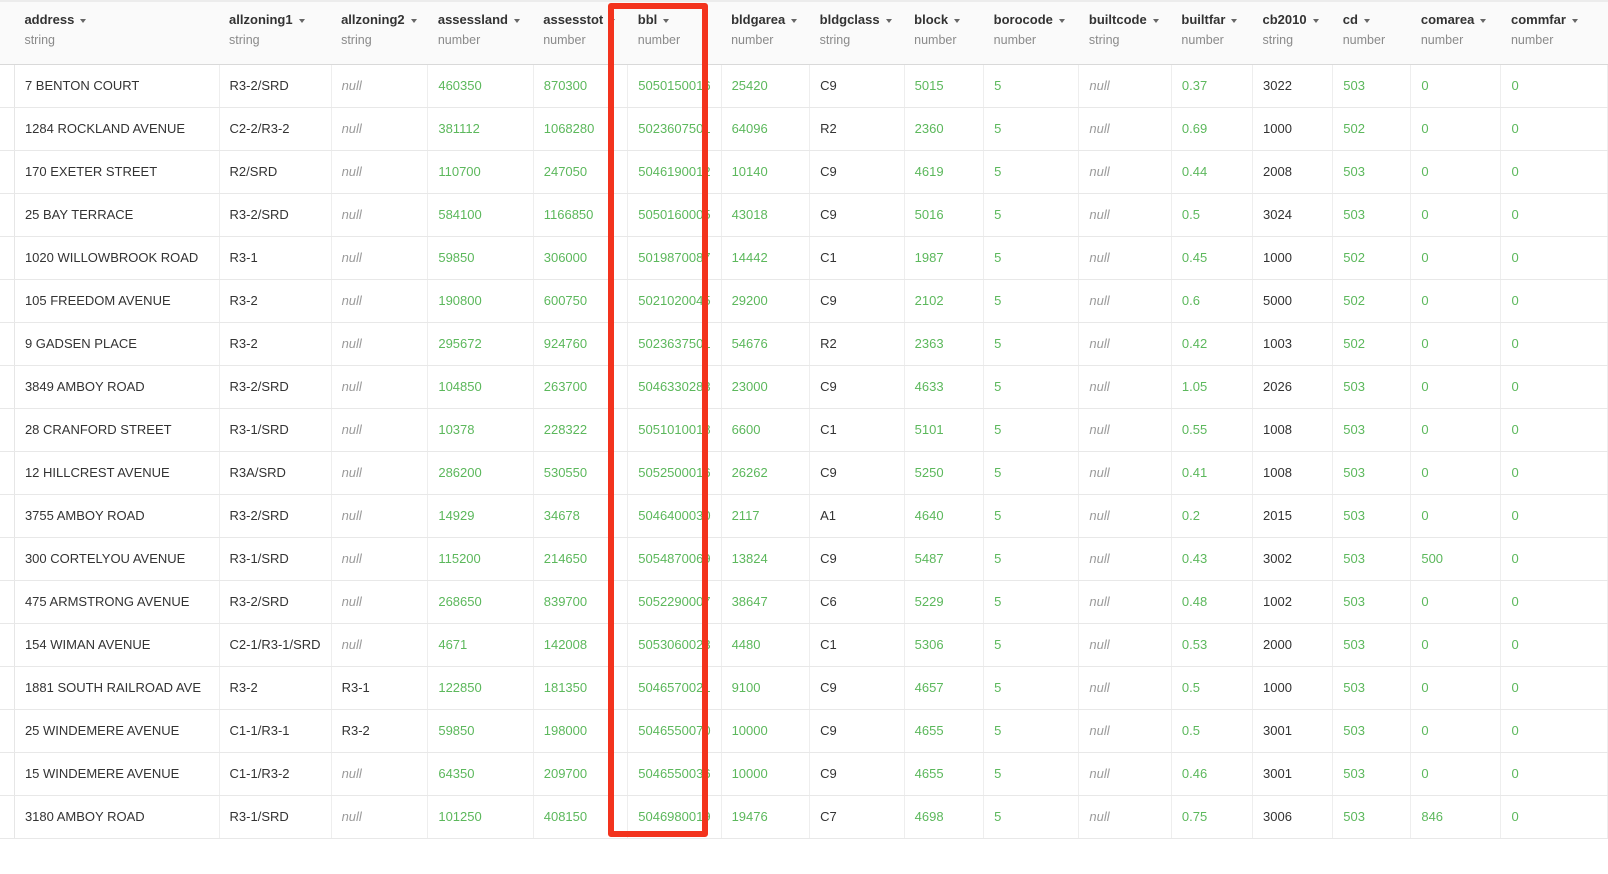  What do you see at coordinates (580, 20) in the screenshot?
I see `column-name: assesstot` at bounding box center [580, 20].